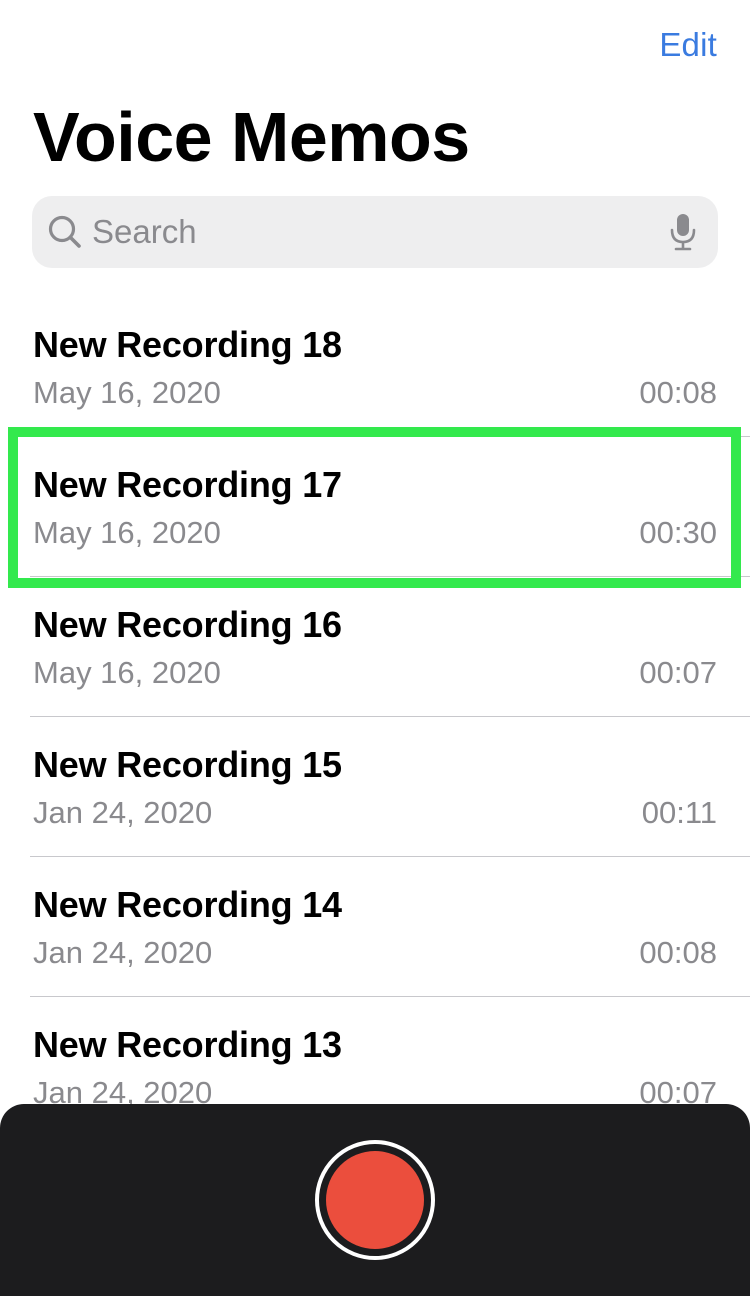 The image size is (750, 1296). Describe the element at coordinates (187, 484) in the screenshot. I see `recording-title: New Recording 17` at that location.